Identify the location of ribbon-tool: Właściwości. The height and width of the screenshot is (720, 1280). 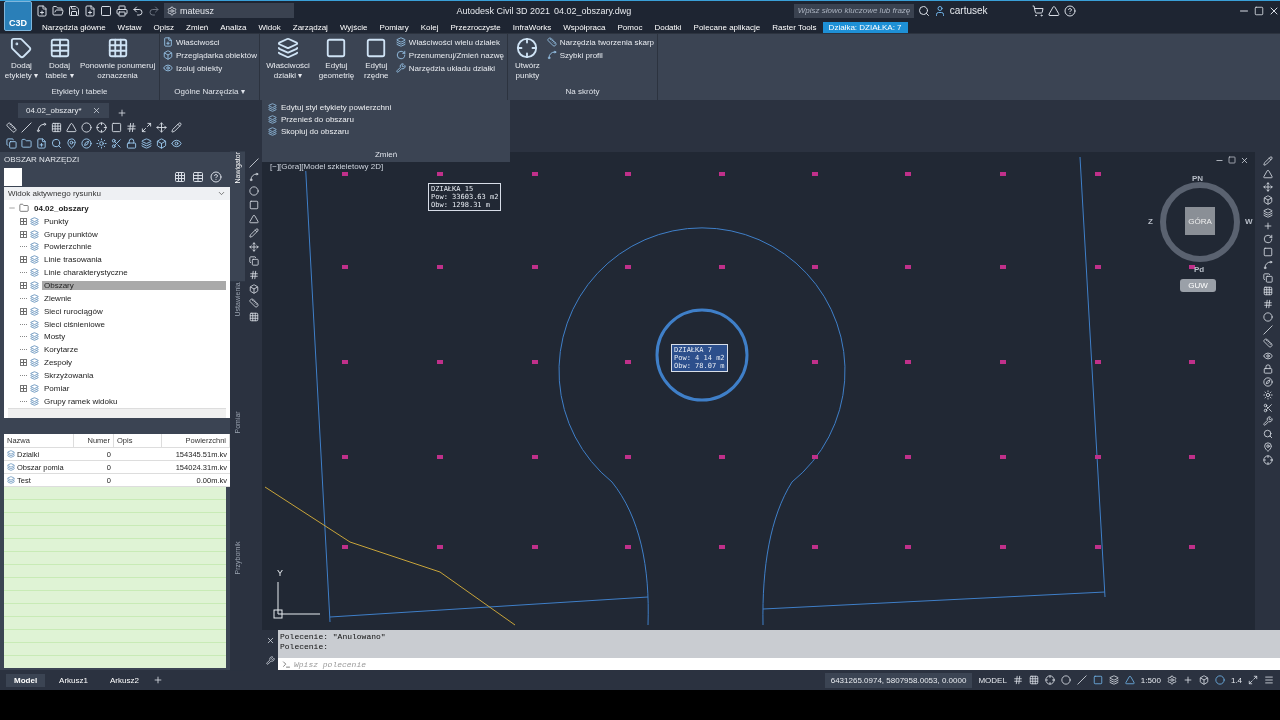
(210, 42).